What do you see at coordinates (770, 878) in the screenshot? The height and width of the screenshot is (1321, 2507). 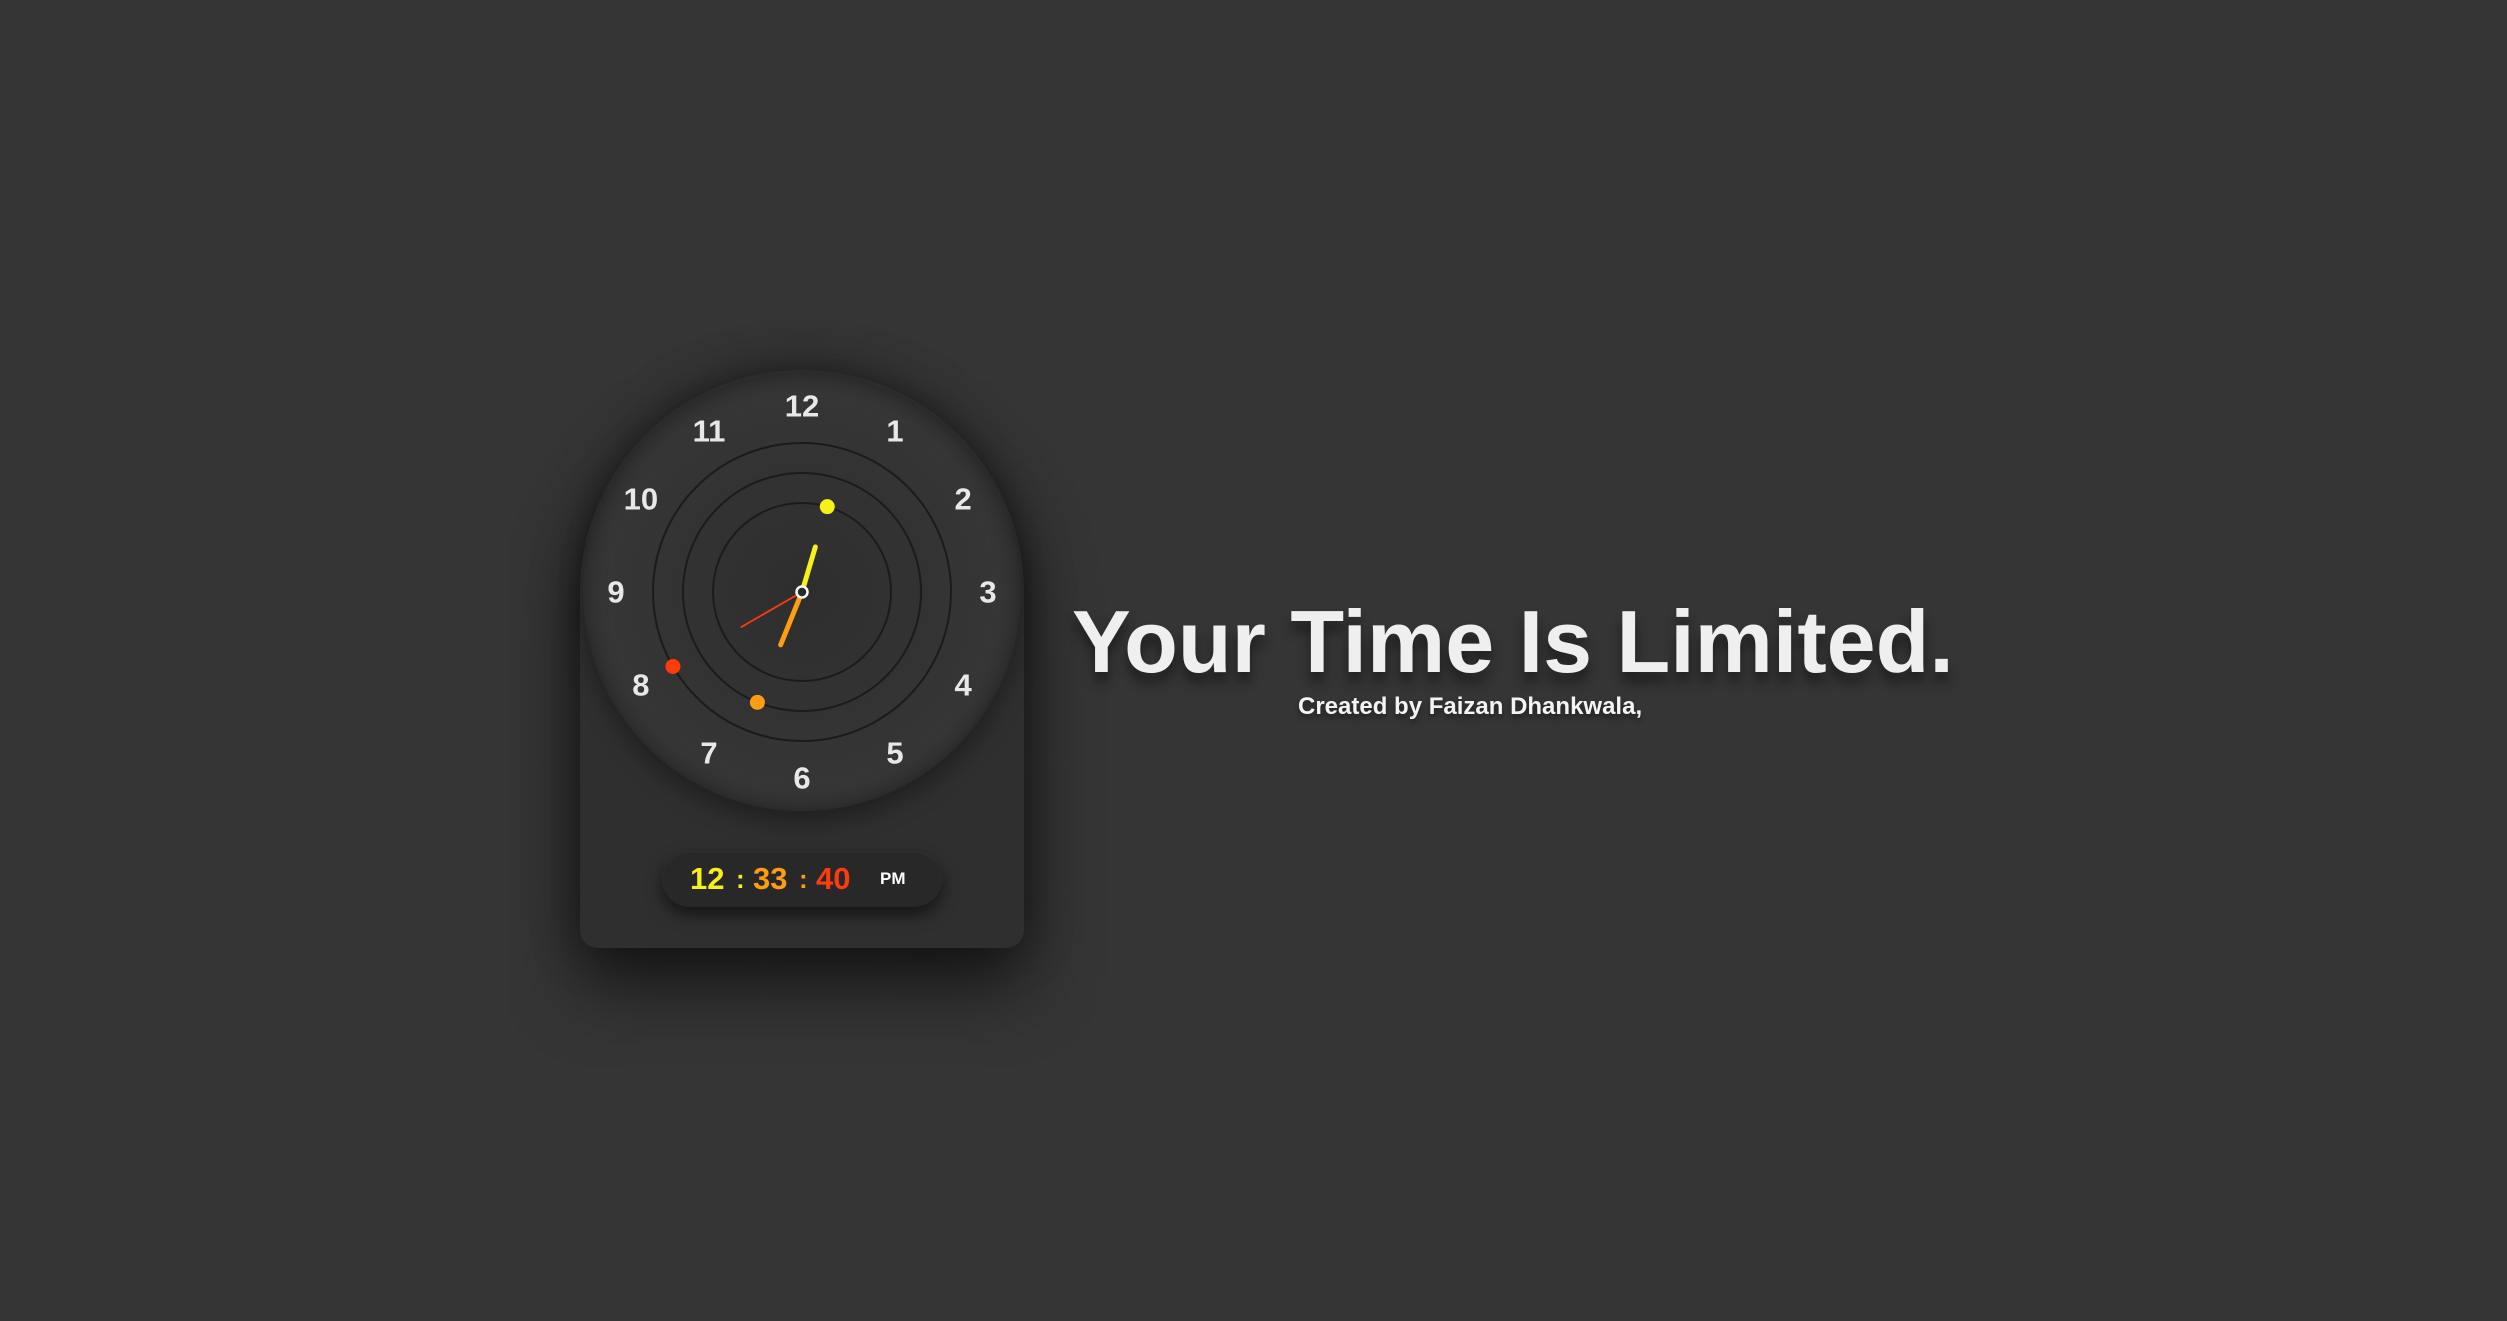 I see `digital-minutes: 33` at bounding box center [770, 878].